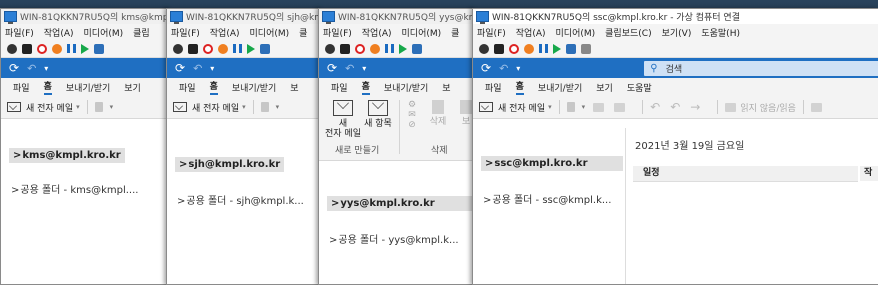  Describe the element at coordinates (761, 68) in the screenshot. I see `search-box: ⚲ 검색` at that location.